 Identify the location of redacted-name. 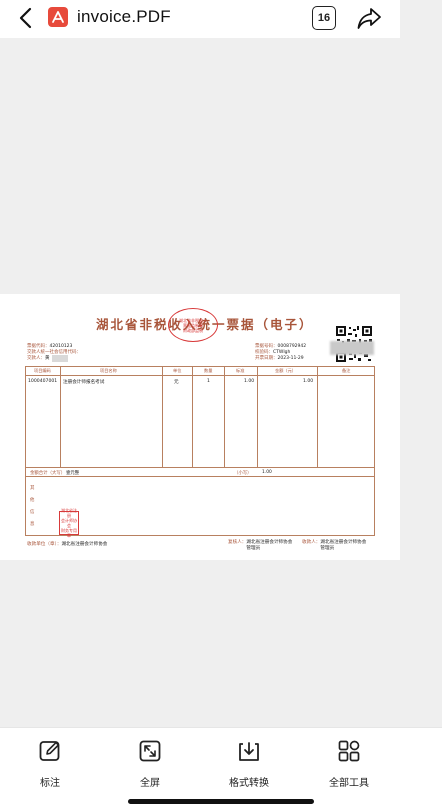
(60, 358).